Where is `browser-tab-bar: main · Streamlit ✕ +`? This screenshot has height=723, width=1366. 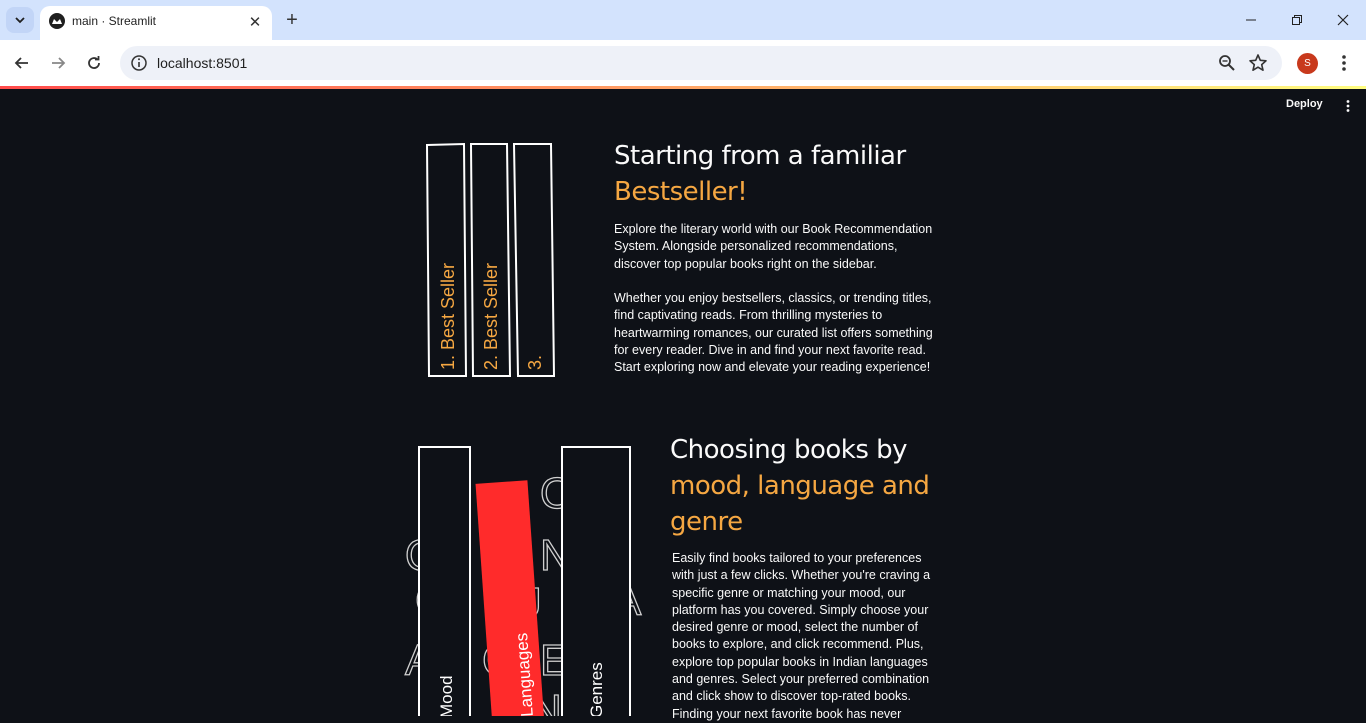
browser-tab-bar: main · Streamlit ✕ + is located at coordinates (683, 20).